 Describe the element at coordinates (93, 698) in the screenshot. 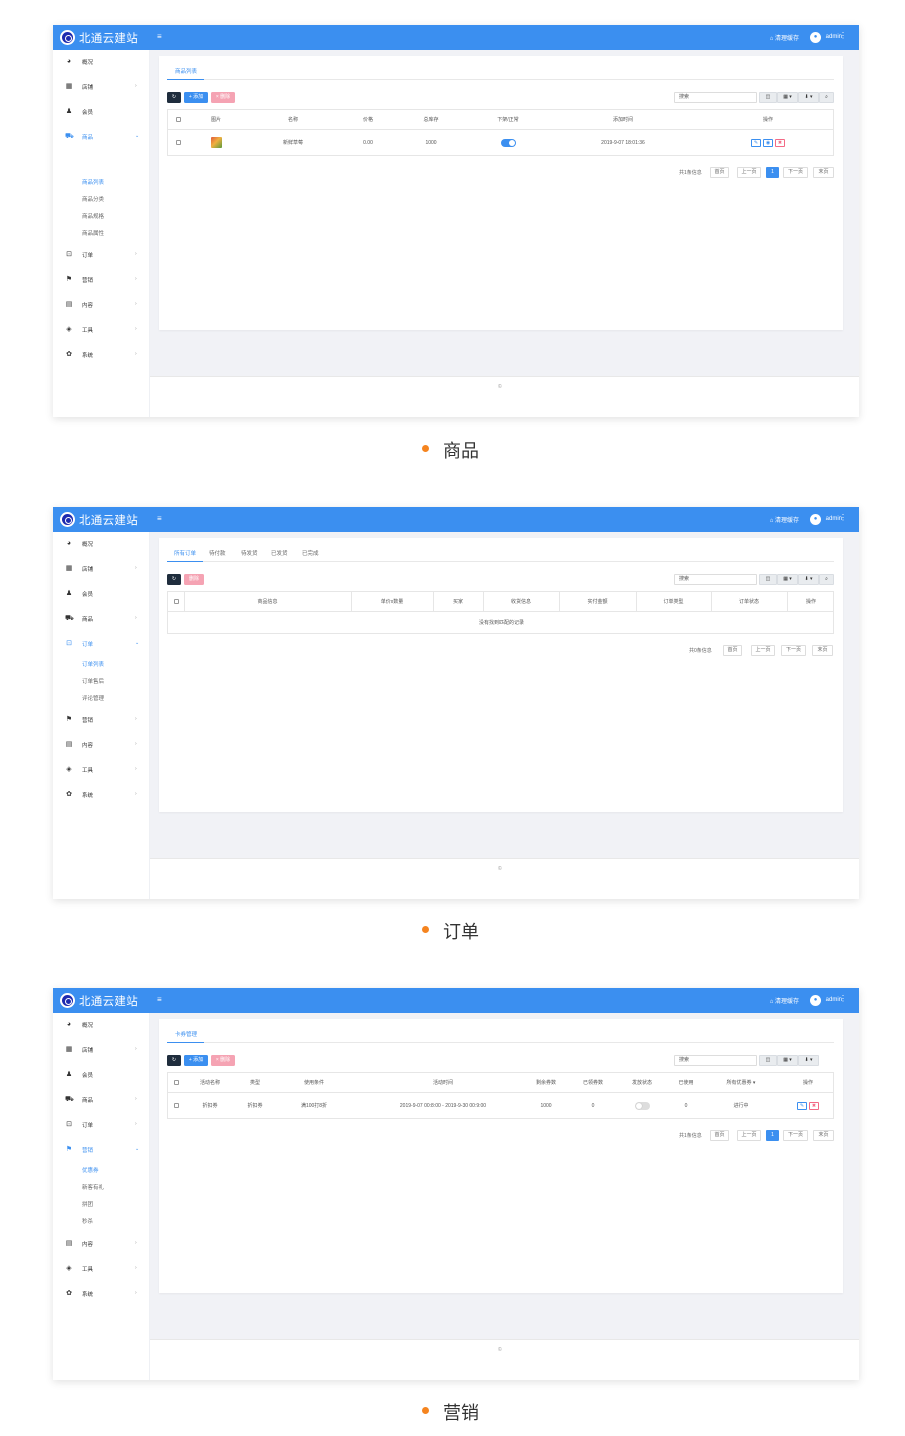

I see `sub-item-reviews: 评论管理` at that location.